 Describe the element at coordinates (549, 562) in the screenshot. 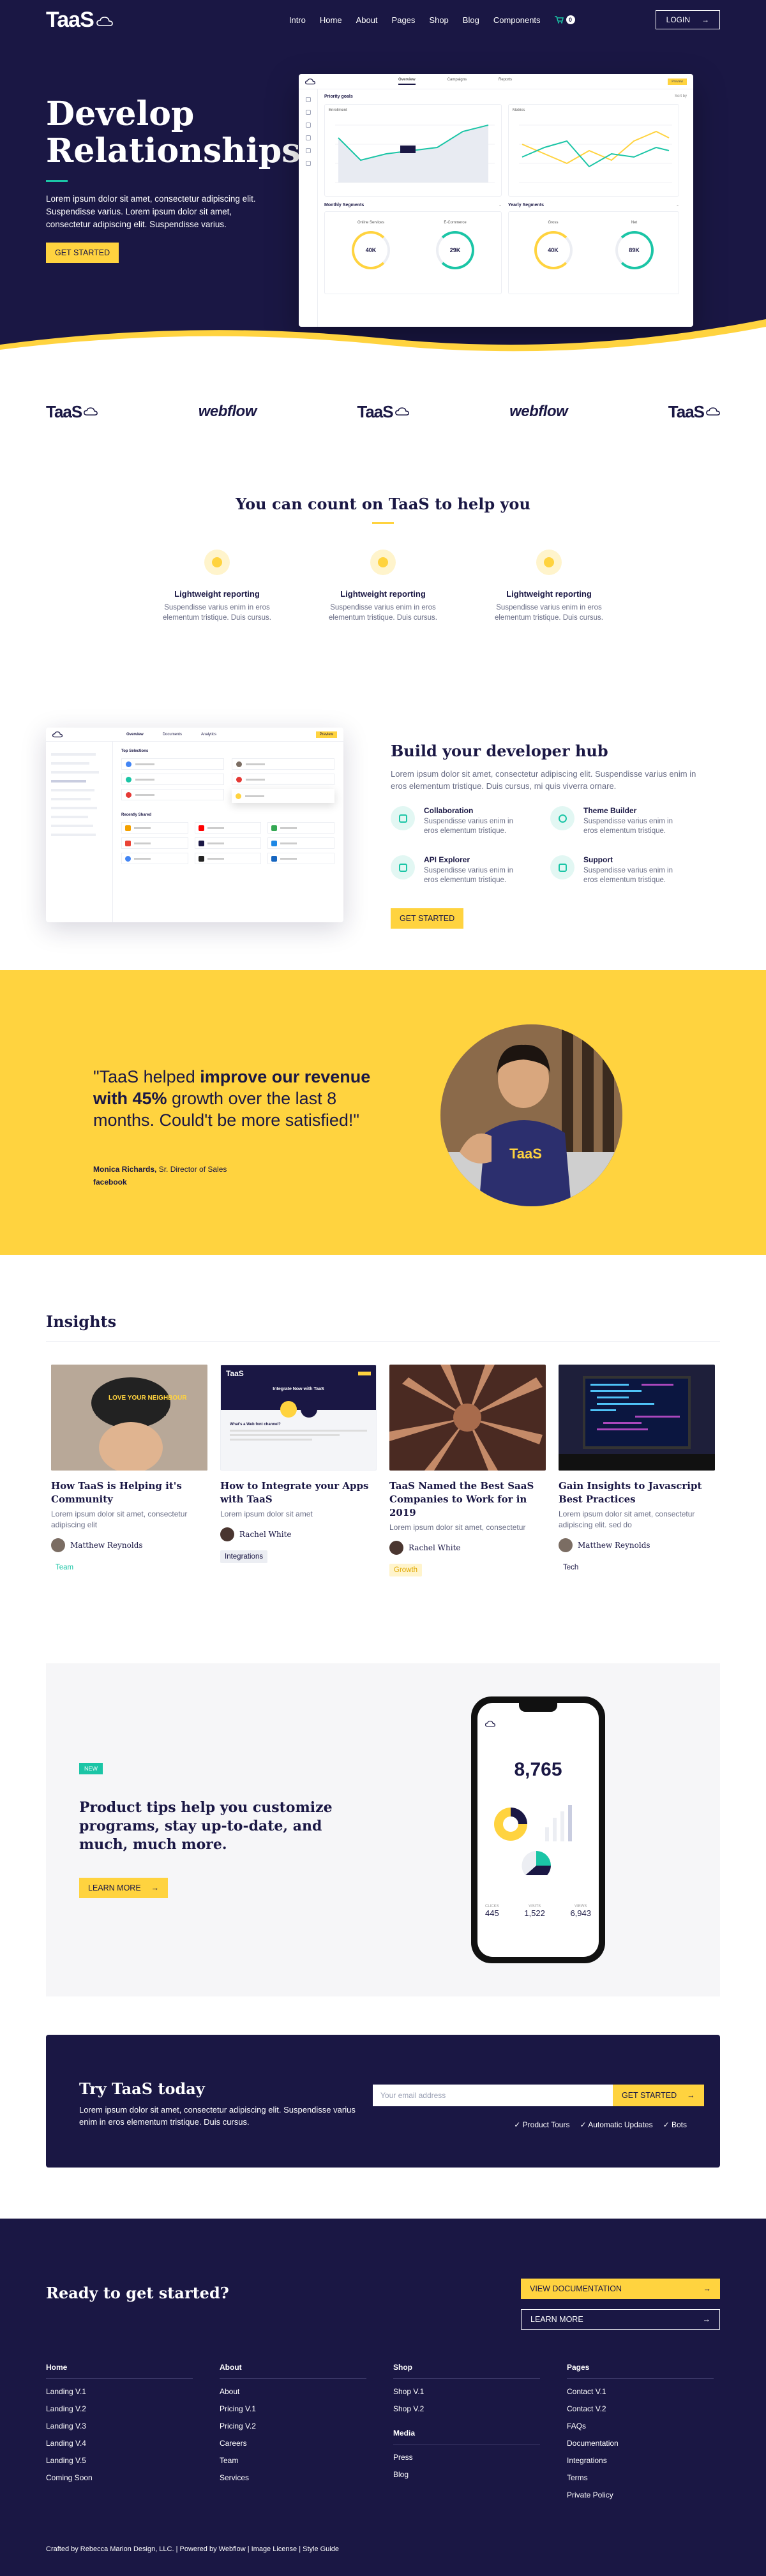

I see `lightning-icon` at that location.